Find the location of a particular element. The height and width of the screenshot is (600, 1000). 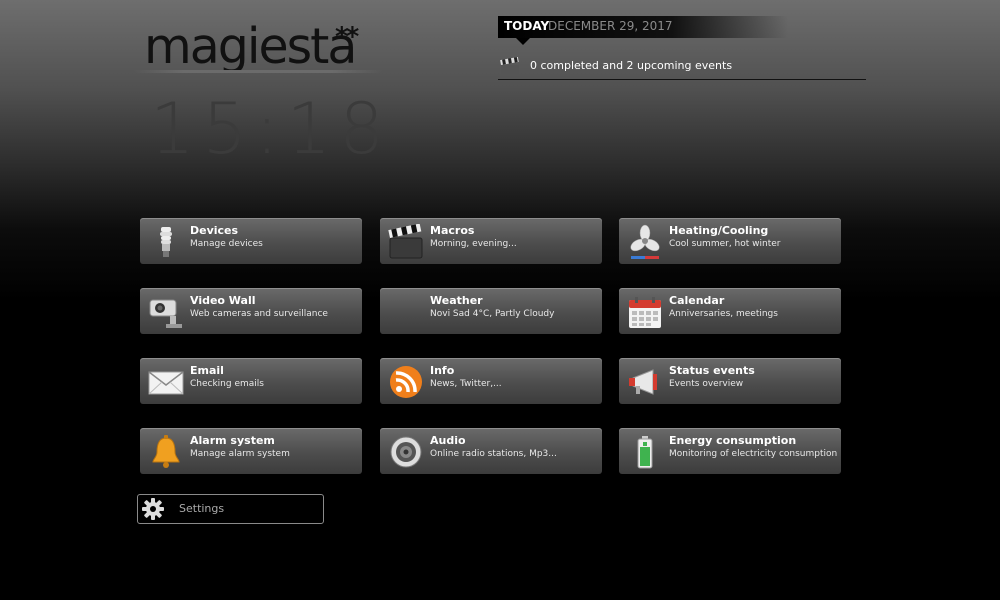

today-date: DECEMBER 29, 2017 is located at coordinates (610, 26).